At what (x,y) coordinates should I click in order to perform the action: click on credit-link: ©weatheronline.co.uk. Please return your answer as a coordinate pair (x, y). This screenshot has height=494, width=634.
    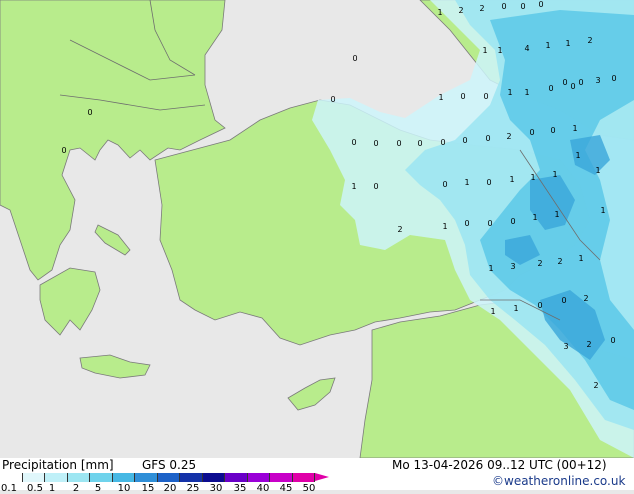
    Looking at the image, I should click on (558, 481).